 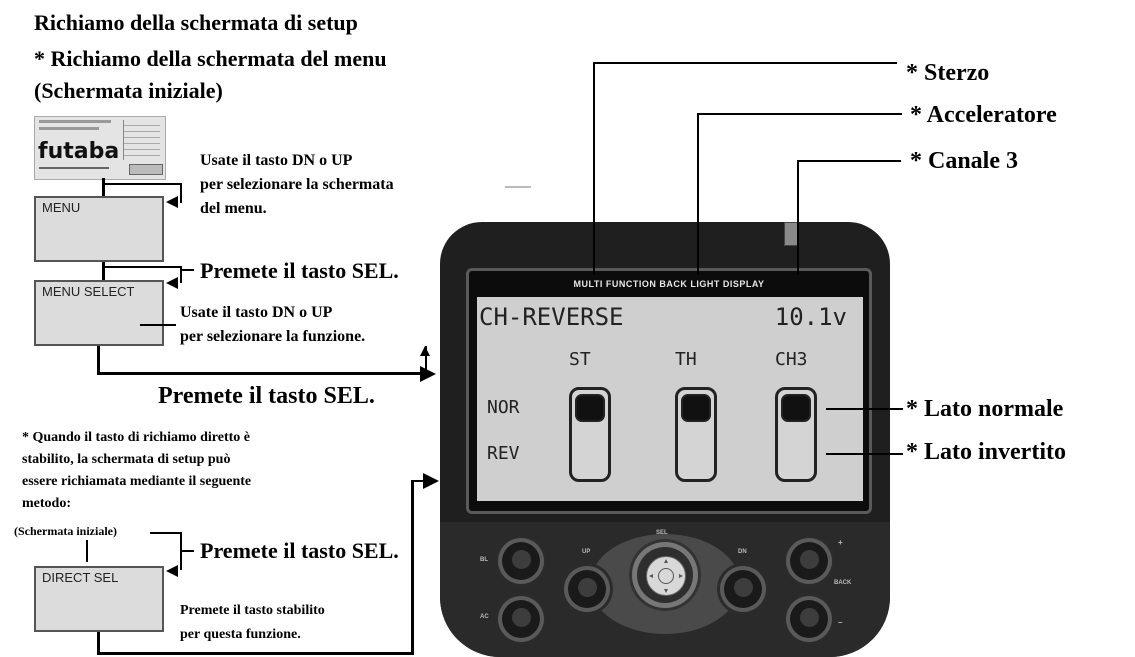 What do you see at coordinates (796, 434) in the screenshot?
I see `ch3-reverse-switch` at bounding box center [796, 434].